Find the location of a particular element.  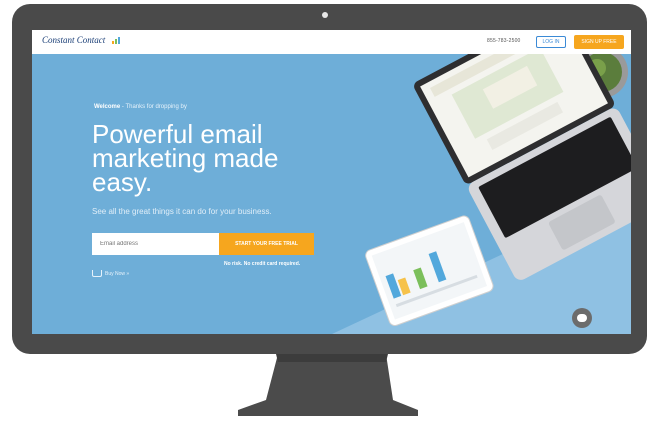

phone-number: 855-783-2500 is located at coordinates (504, 41).